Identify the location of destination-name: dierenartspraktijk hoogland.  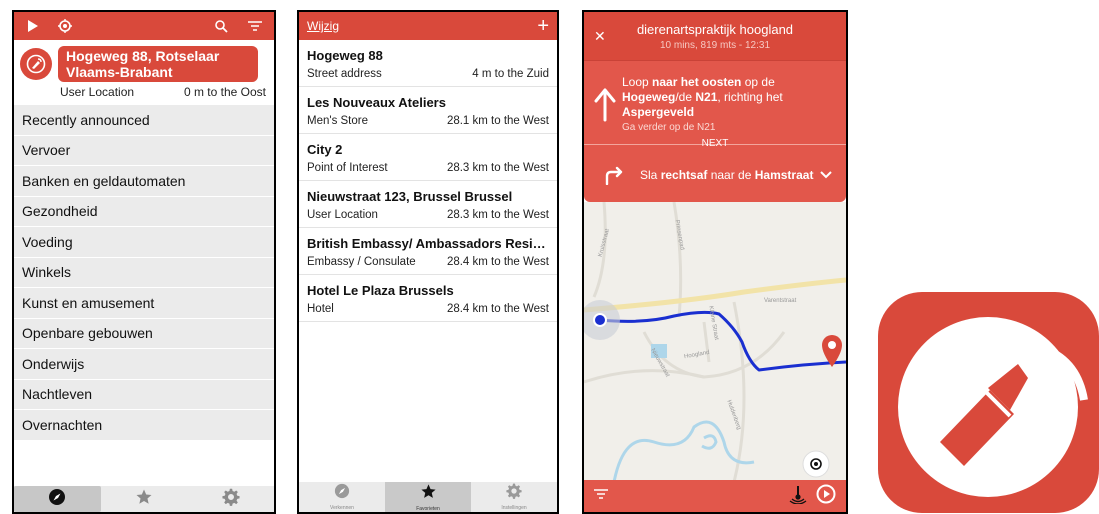
(715, 29).